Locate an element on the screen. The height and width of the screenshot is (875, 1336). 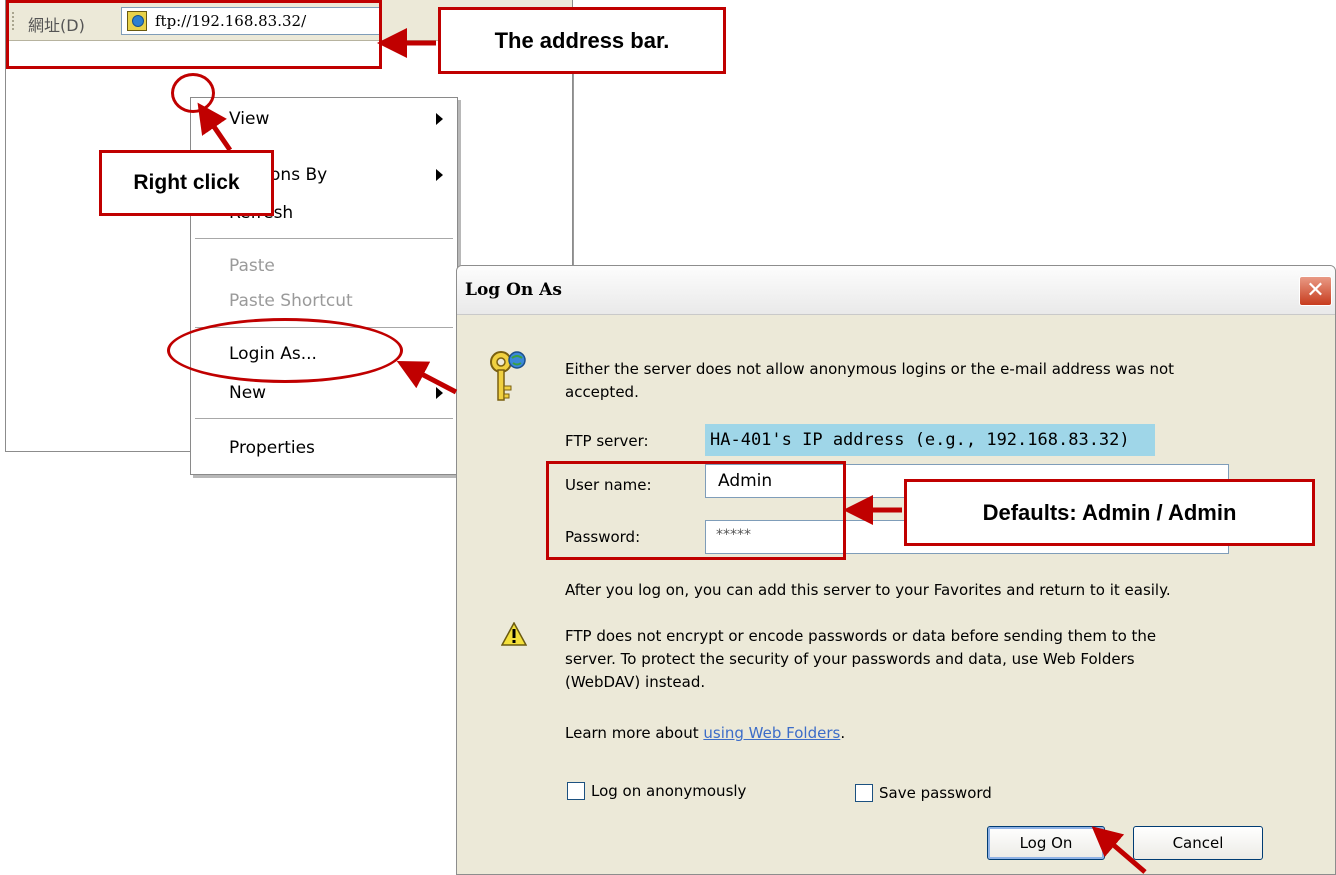
address-bar-highlight is located at coordinates (194, 34).